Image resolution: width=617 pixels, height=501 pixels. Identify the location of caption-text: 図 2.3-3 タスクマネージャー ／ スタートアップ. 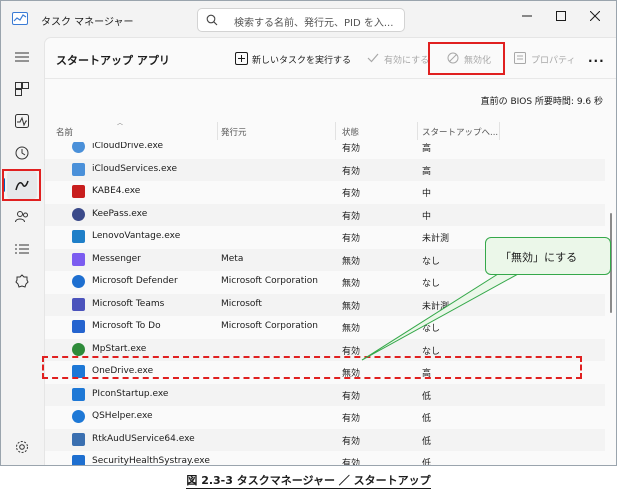
(308, 481).